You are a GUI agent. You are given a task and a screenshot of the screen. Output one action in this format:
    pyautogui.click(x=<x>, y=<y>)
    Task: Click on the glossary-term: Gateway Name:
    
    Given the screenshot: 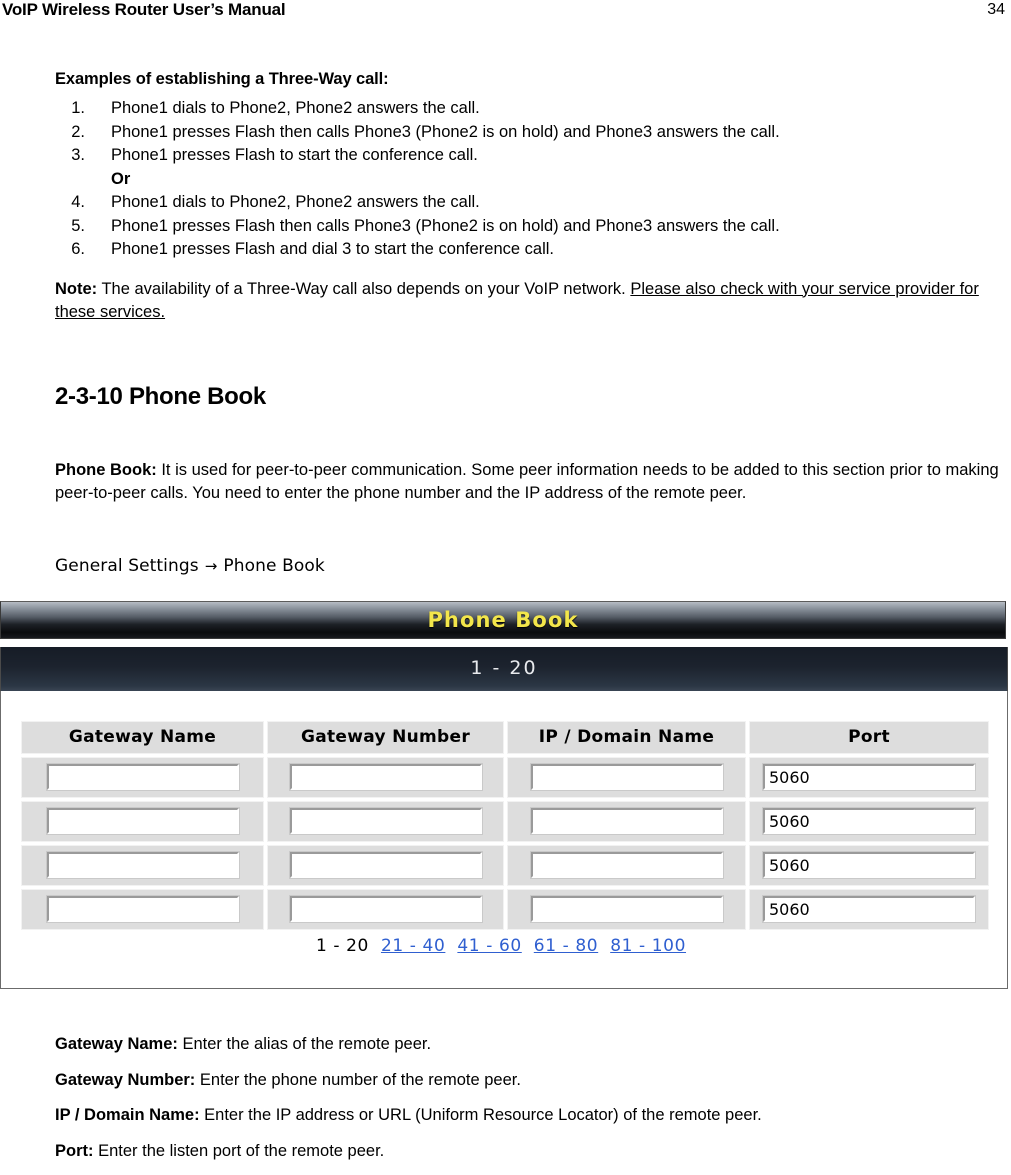 What is the action you would take?
    pyautogui.click(x=116, y=1044)
    